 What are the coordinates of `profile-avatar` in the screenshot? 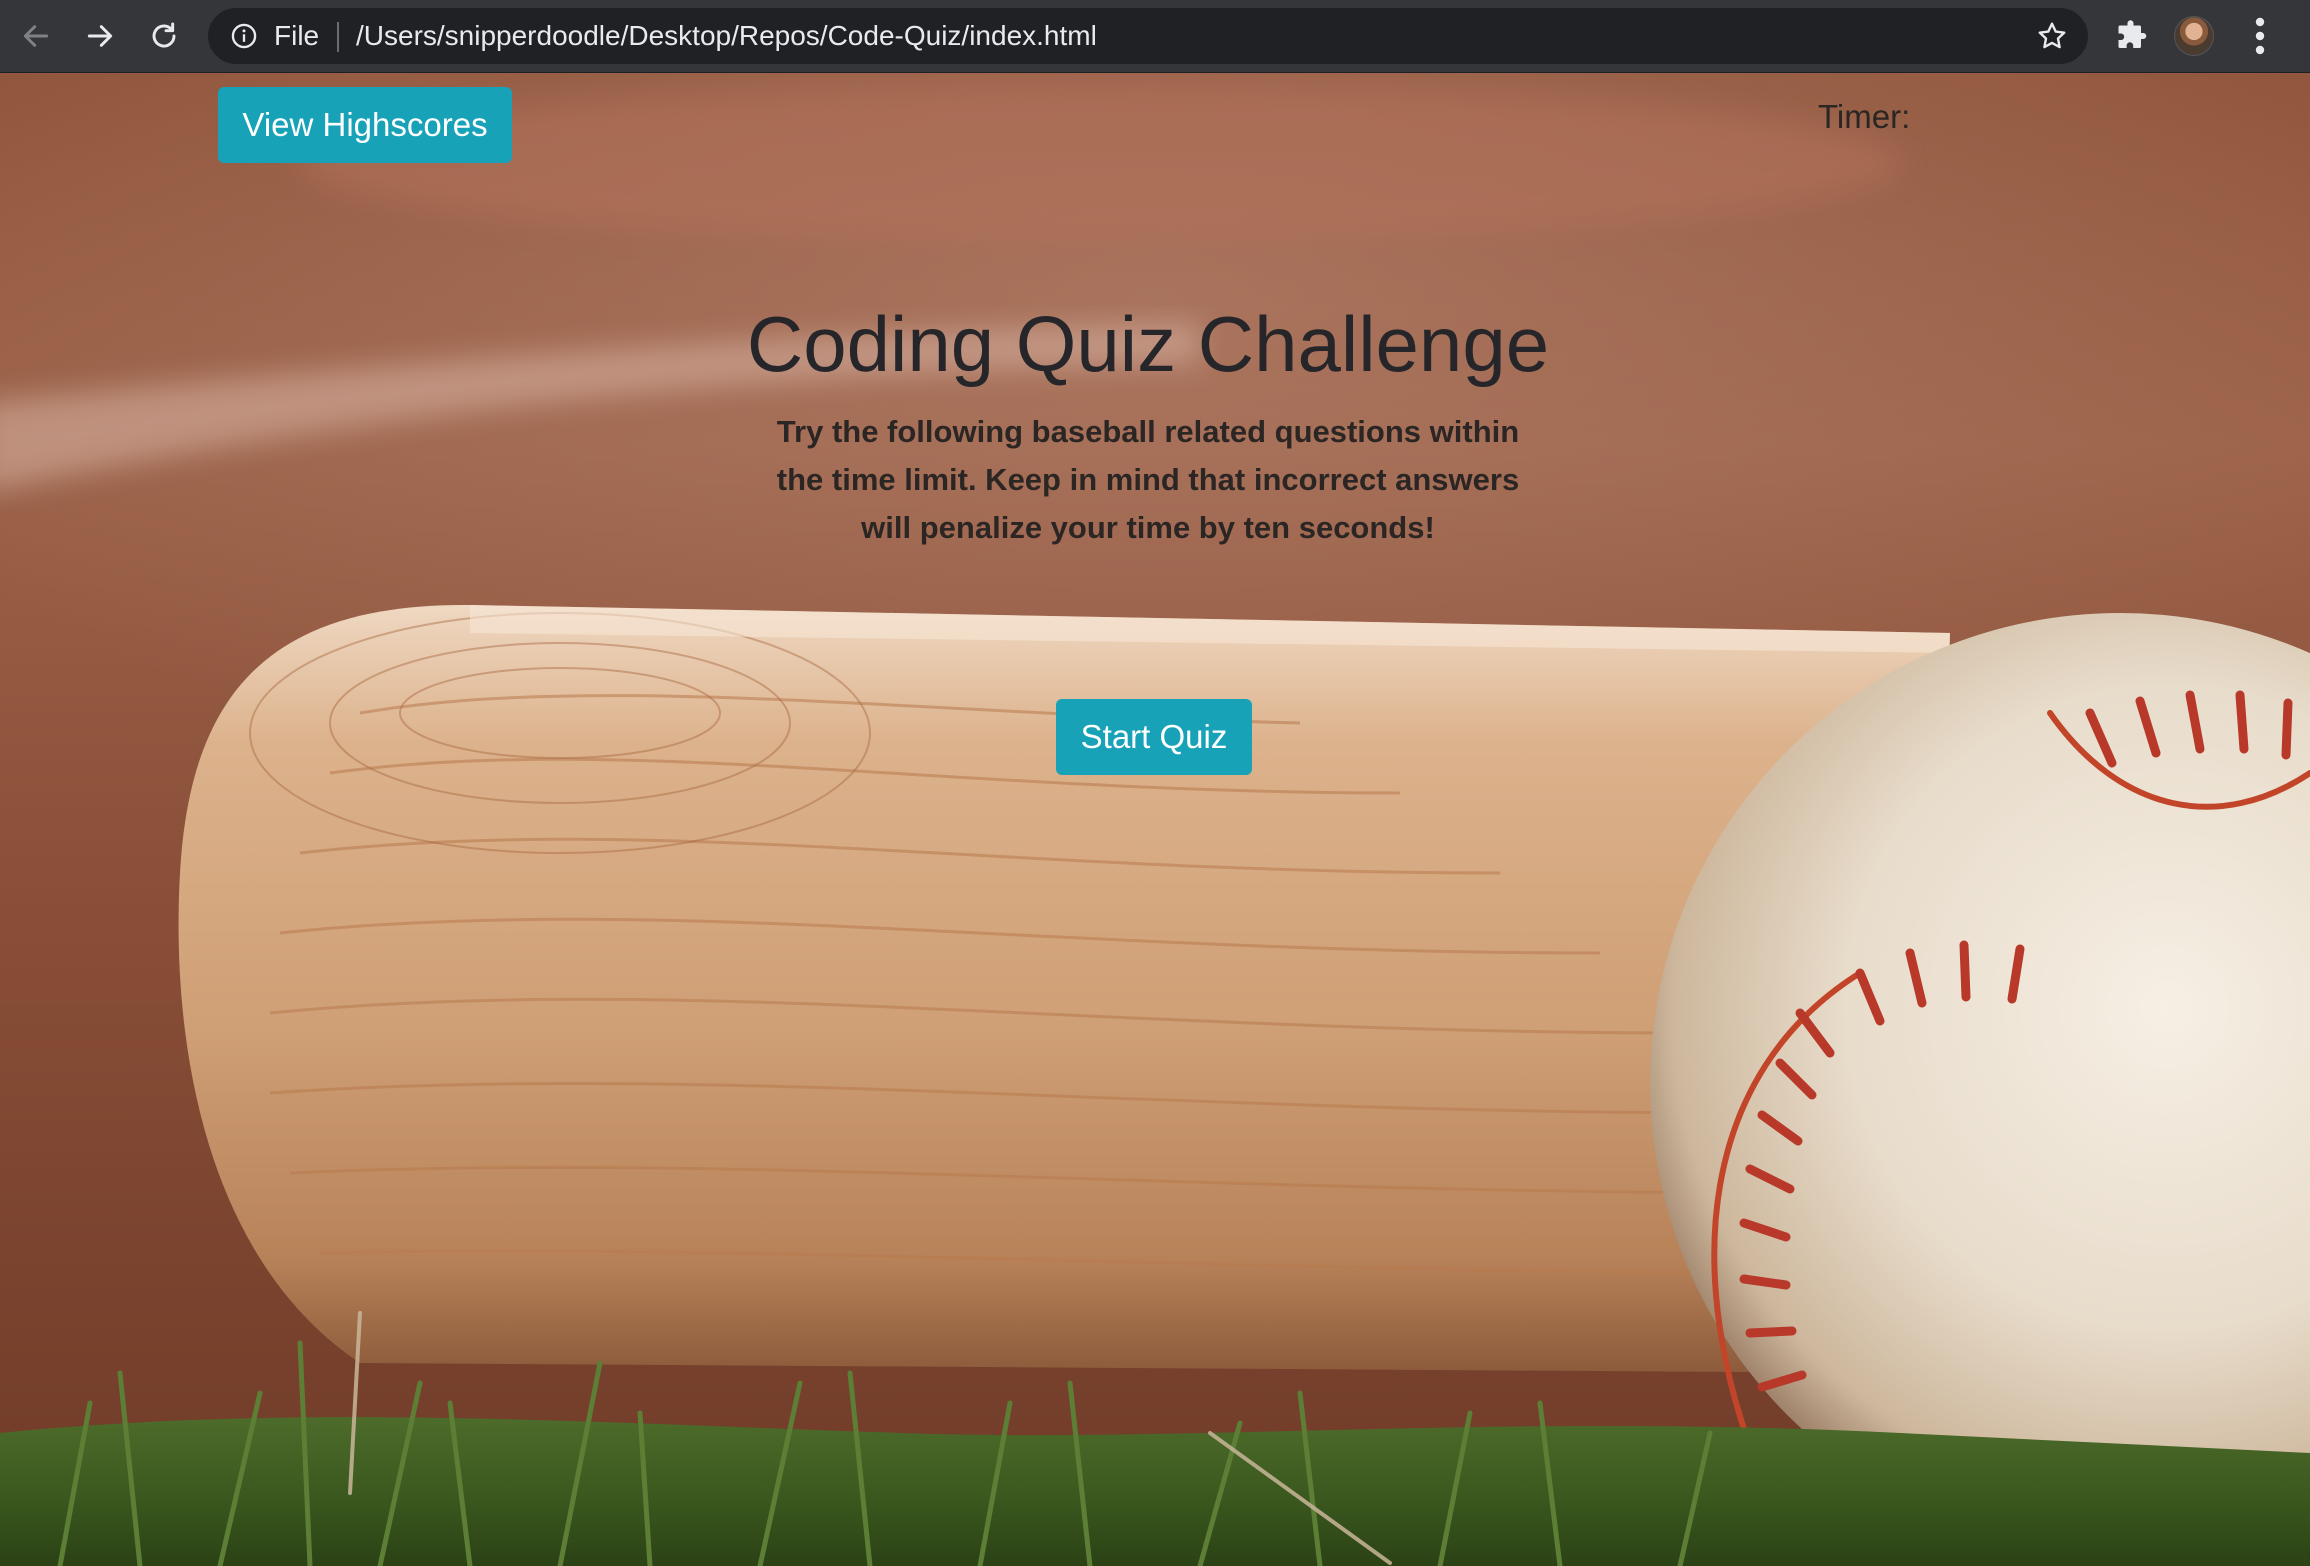 It's located at (2194, 36).